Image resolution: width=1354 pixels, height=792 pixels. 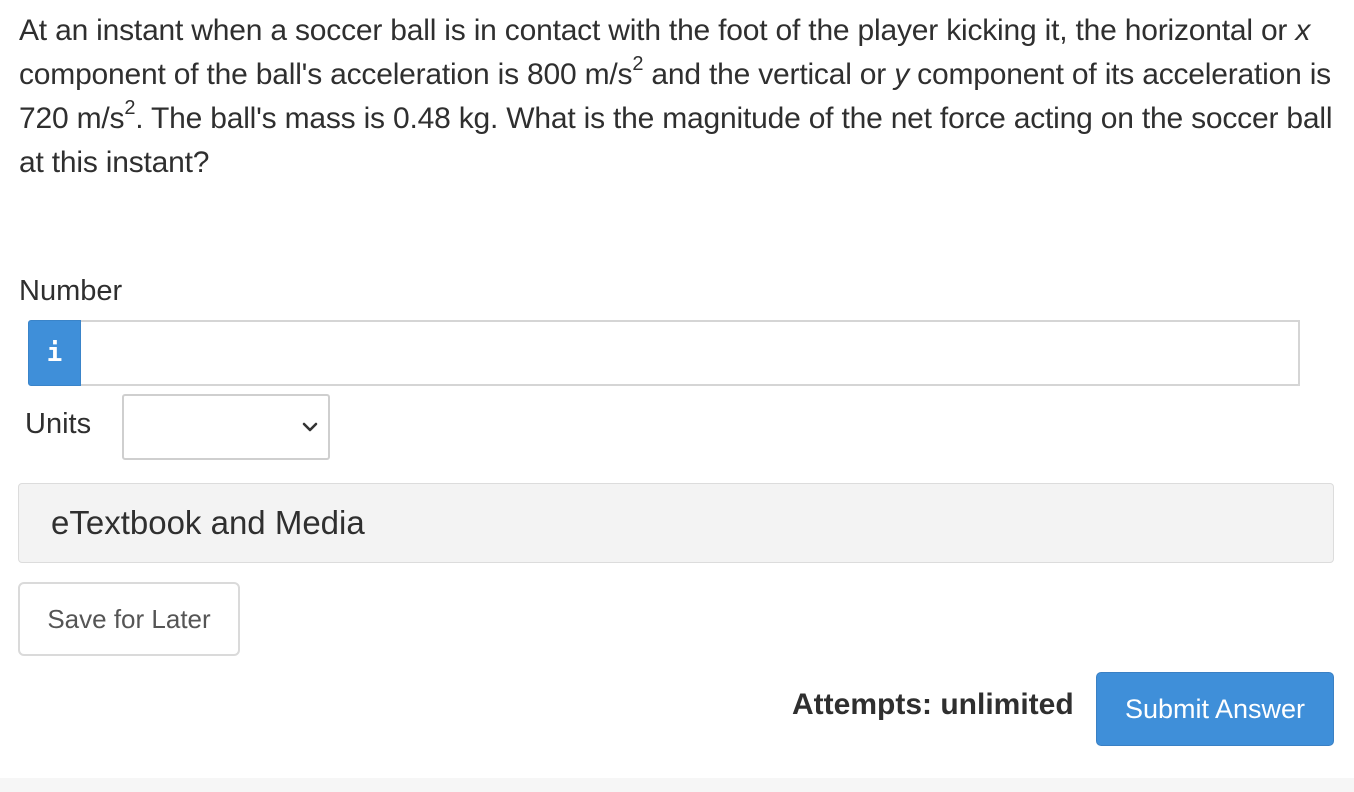 I want to click on info-icon: i, so click(x=54, y=353).